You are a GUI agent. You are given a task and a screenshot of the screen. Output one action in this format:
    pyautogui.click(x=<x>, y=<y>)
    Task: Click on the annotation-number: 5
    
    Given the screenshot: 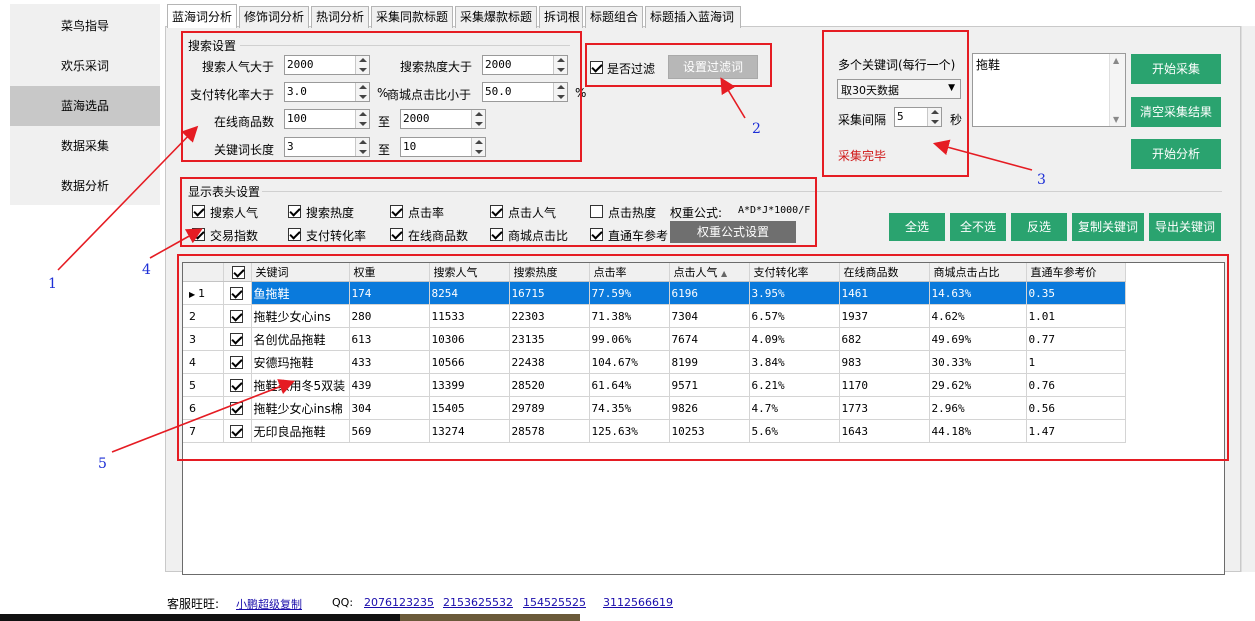 What is the action you would take?
    pyautogui.click(x=102, y=464)
    